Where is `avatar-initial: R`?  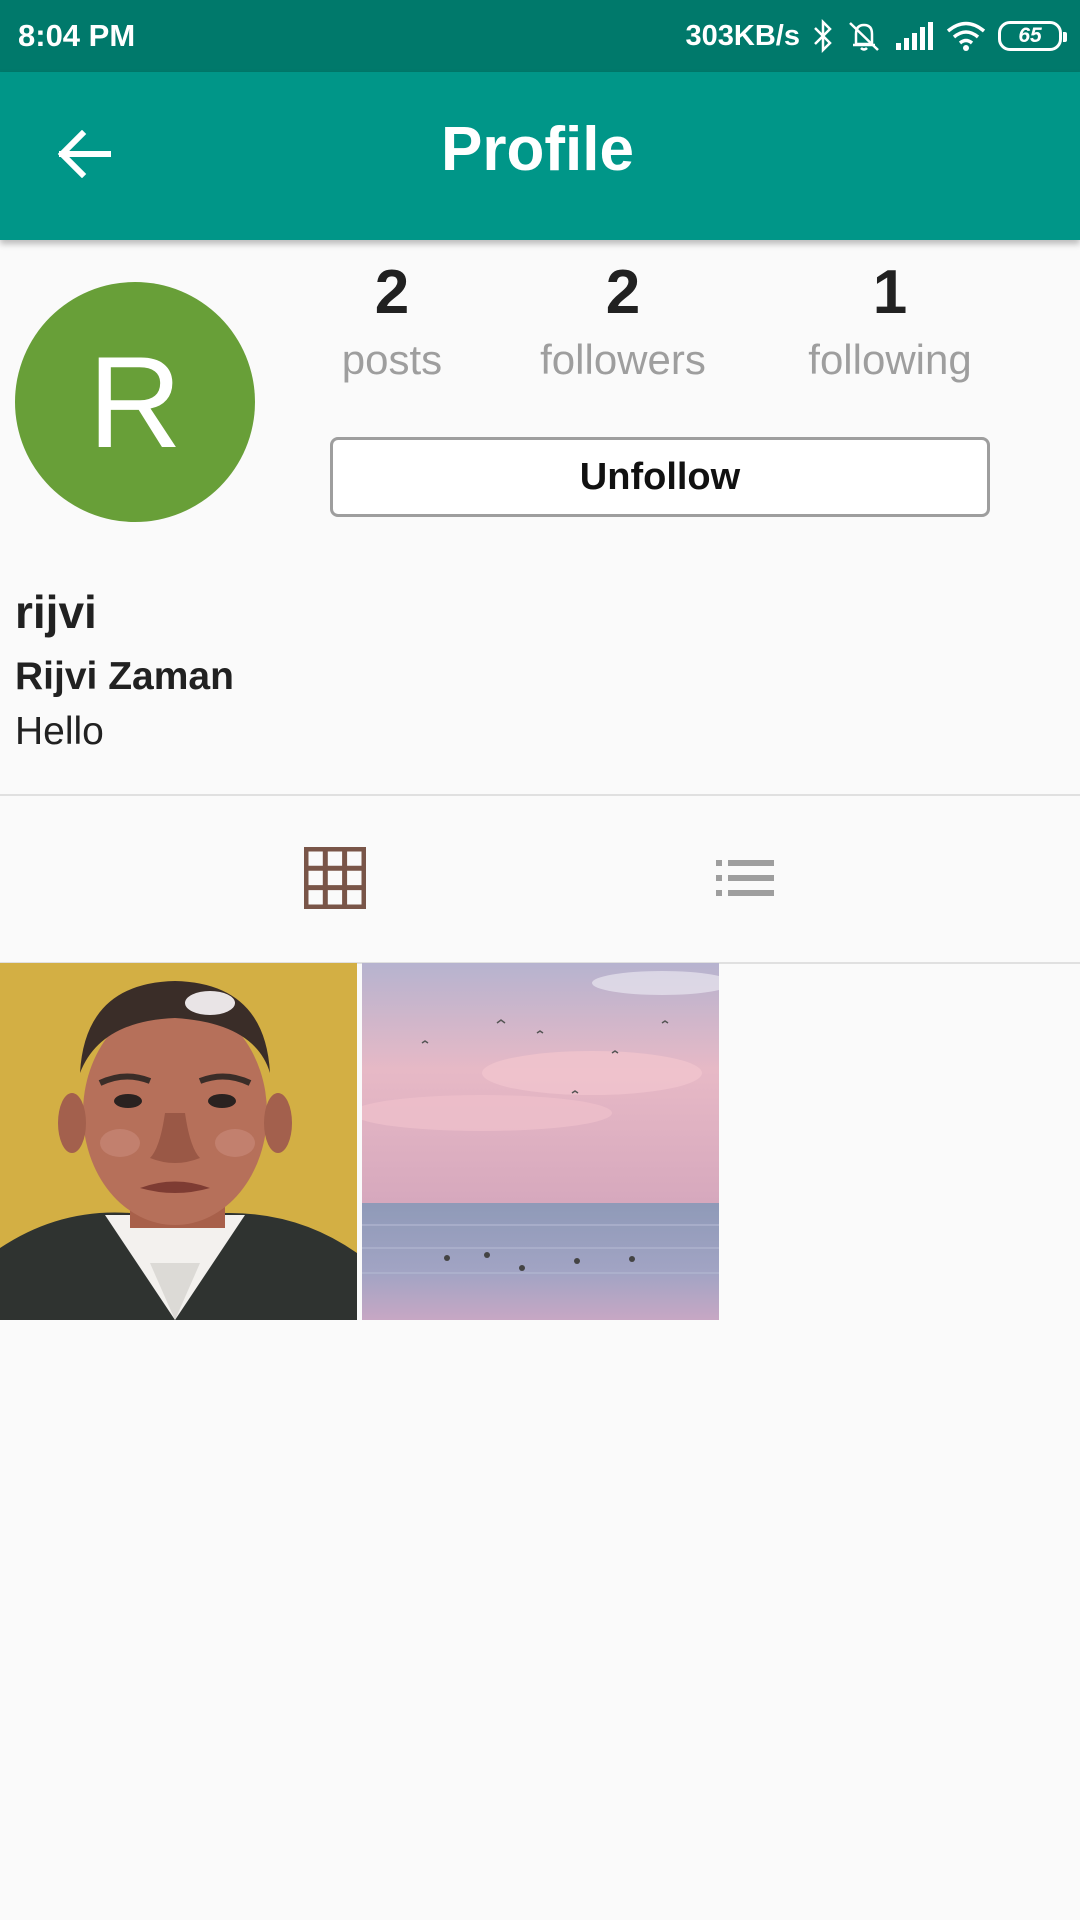 avatar-initial: R is located at coordinates (135, 402).